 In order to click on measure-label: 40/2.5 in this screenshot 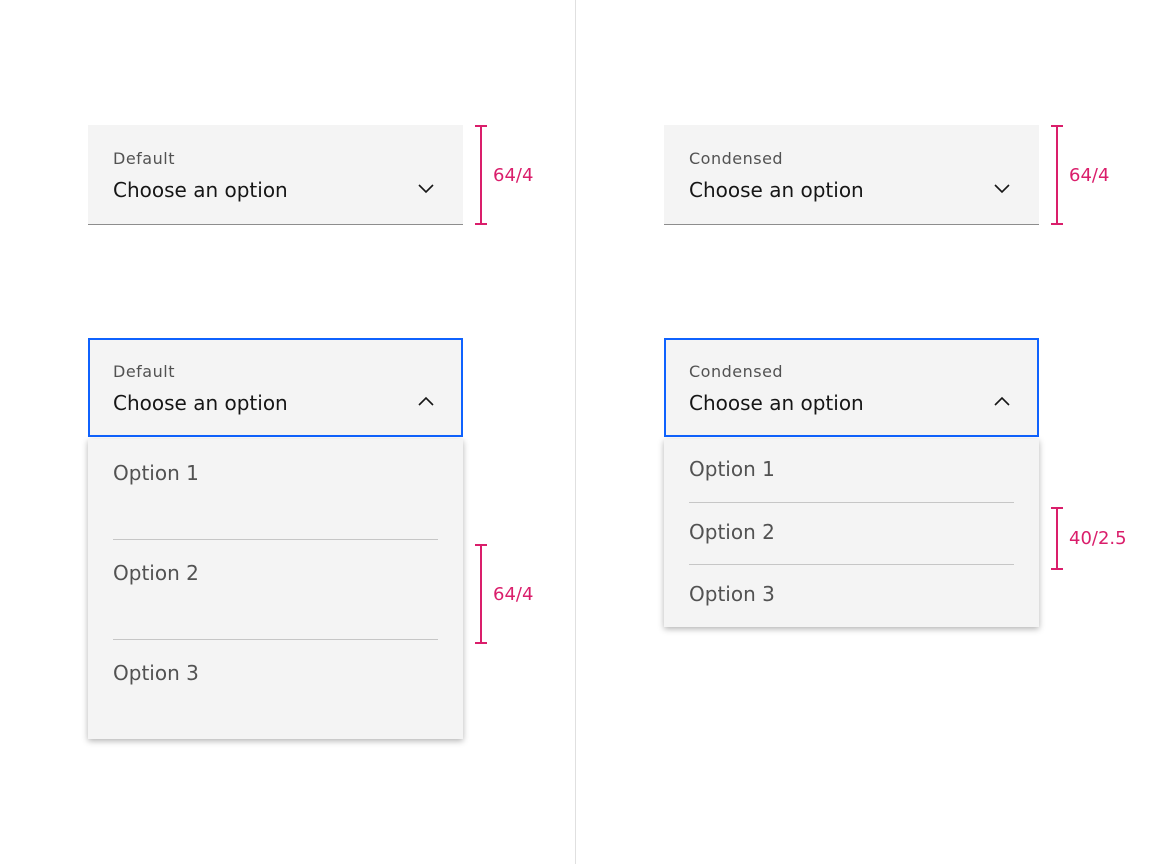, I will do `click(1098, 538)`.